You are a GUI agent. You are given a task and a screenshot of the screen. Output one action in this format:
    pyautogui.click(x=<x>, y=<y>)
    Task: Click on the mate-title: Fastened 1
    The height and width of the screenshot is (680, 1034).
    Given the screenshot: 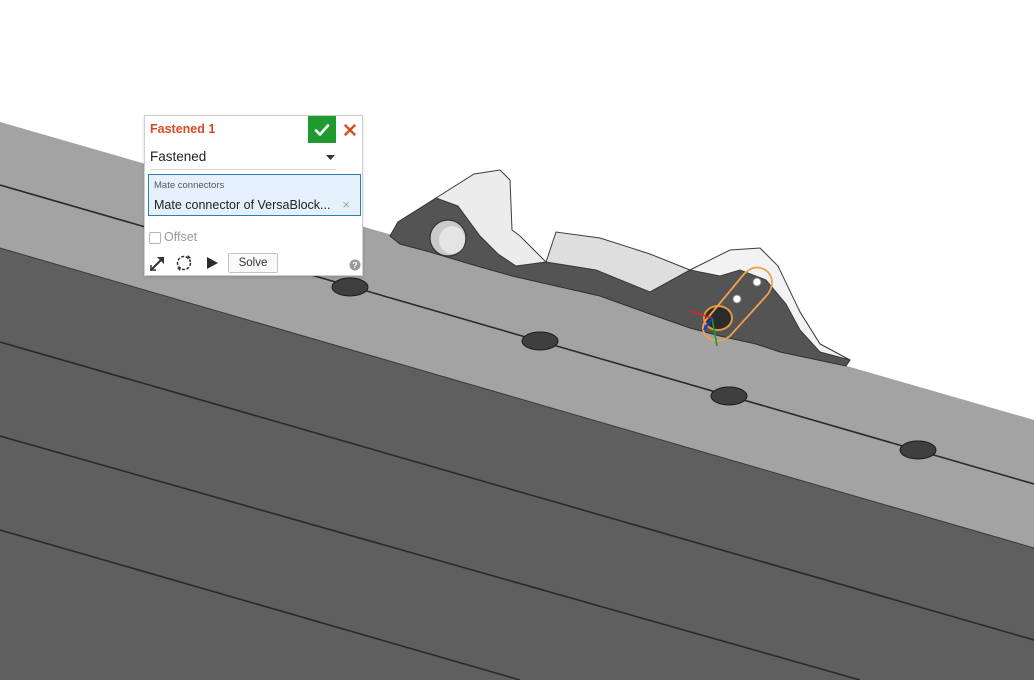 What is the action you would take?
    pyautogui.click(x=183, y=129)
    